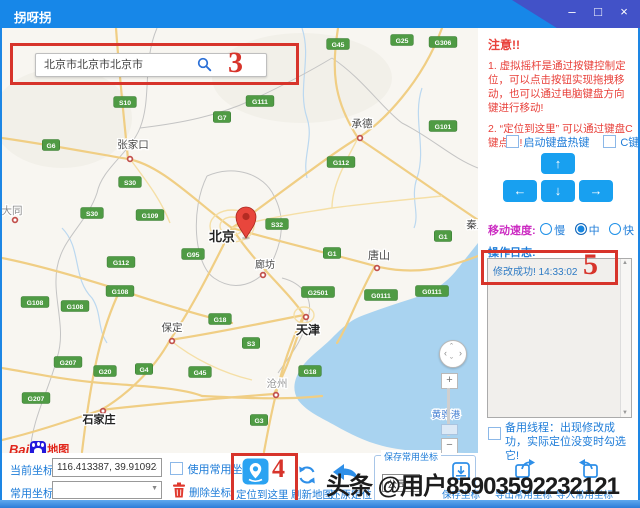  I want to click on annotation-digit-3: 3, so click(235, 62).